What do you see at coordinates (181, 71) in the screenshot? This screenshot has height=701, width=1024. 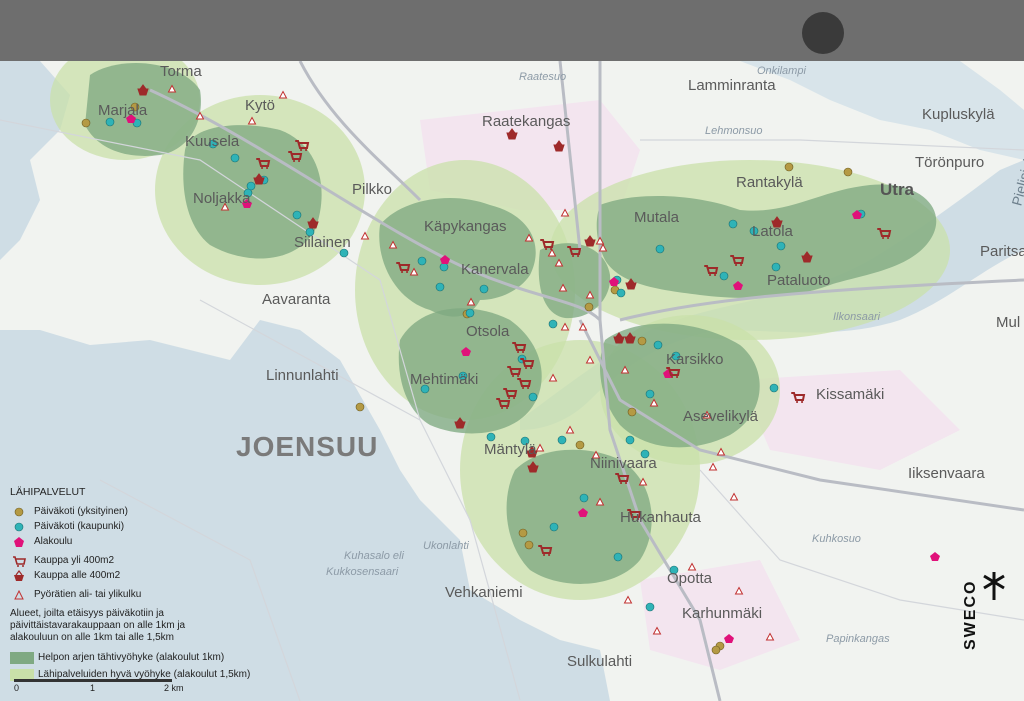 I see `place-torma: Torma` at bounding box center [181, 71].